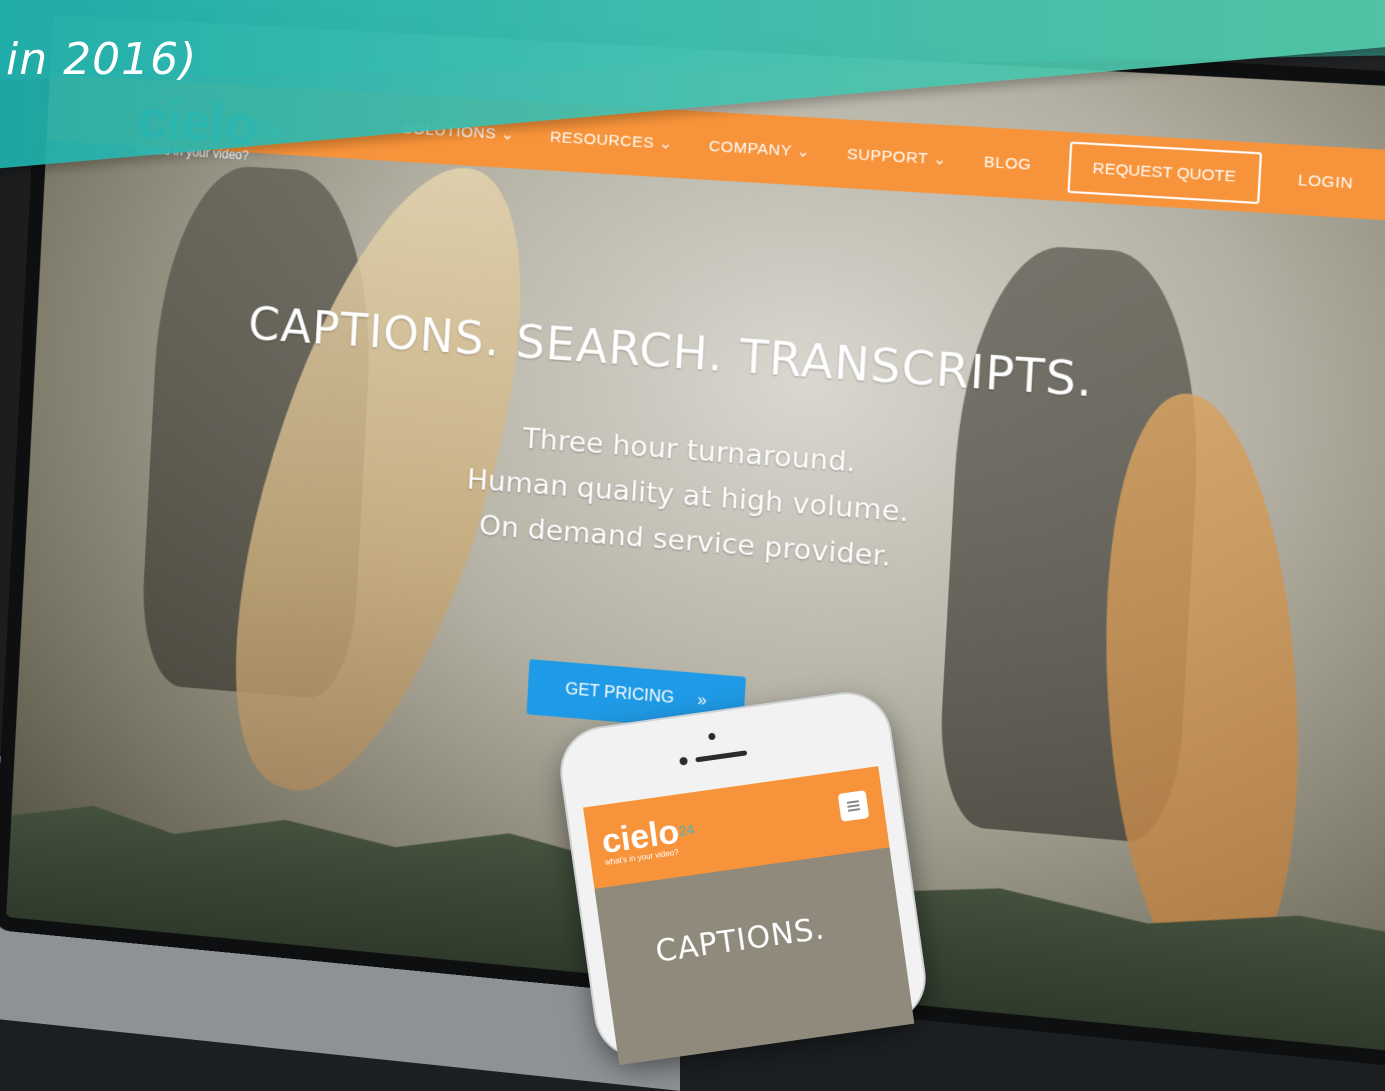 The image size is (1385, 1091). What do you see at coordinates (896, 156) in the screenshot?
I see `nav-support: SUPPORT ⌄` at bounding box center [896, 156].